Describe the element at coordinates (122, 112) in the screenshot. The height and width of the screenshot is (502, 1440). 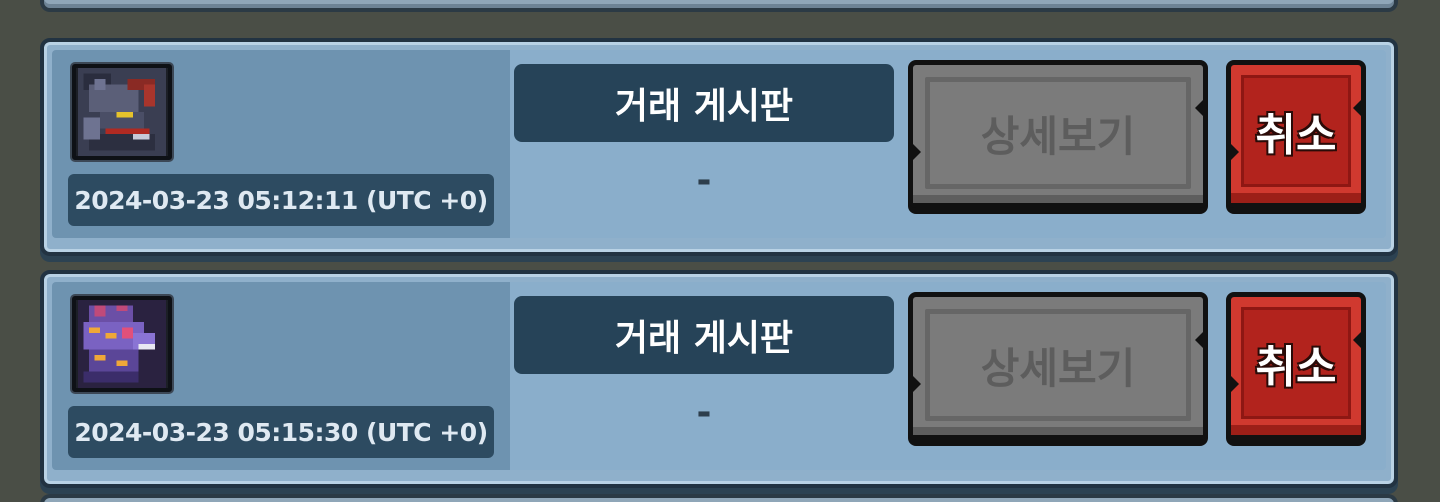
I see `dark-monster-icon` at that location.